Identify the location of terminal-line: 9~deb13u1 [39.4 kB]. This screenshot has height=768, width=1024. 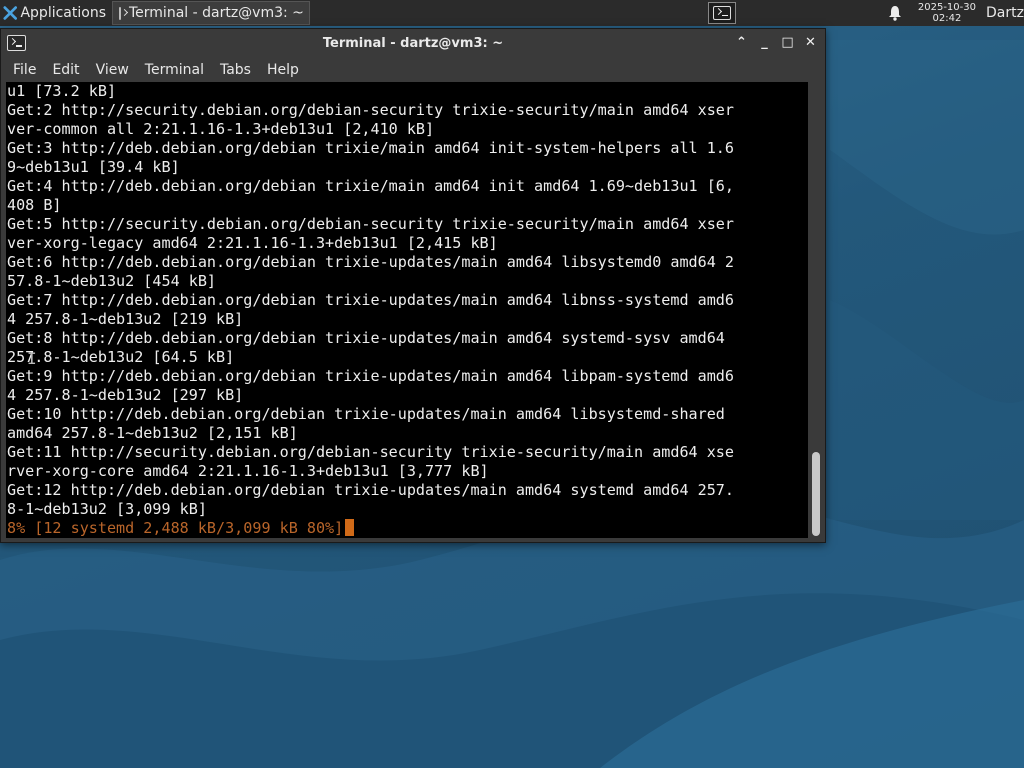
(93, 167).